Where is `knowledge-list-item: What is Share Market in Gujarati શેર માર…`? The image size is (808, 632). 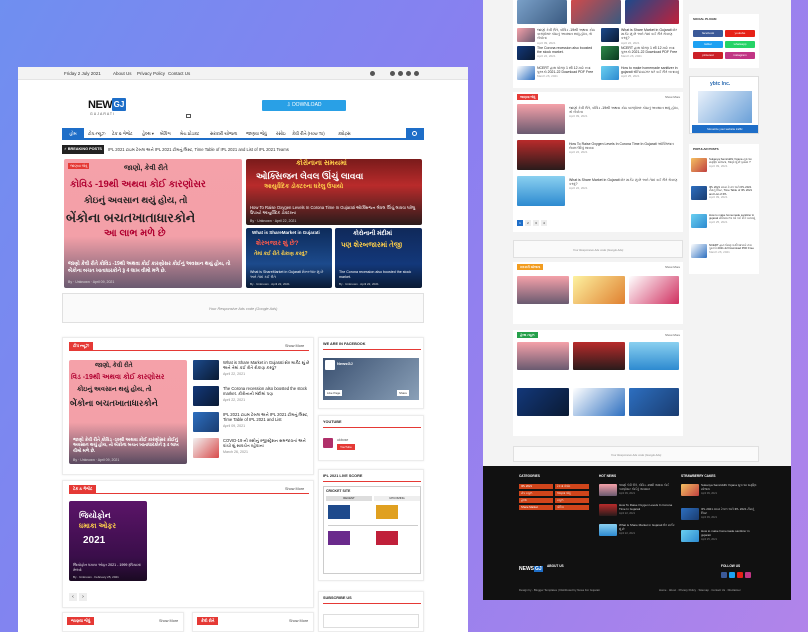 knowledge-list-item: What is Share Market in Gujarati શેર માર… is located at coordinates (624, 184).